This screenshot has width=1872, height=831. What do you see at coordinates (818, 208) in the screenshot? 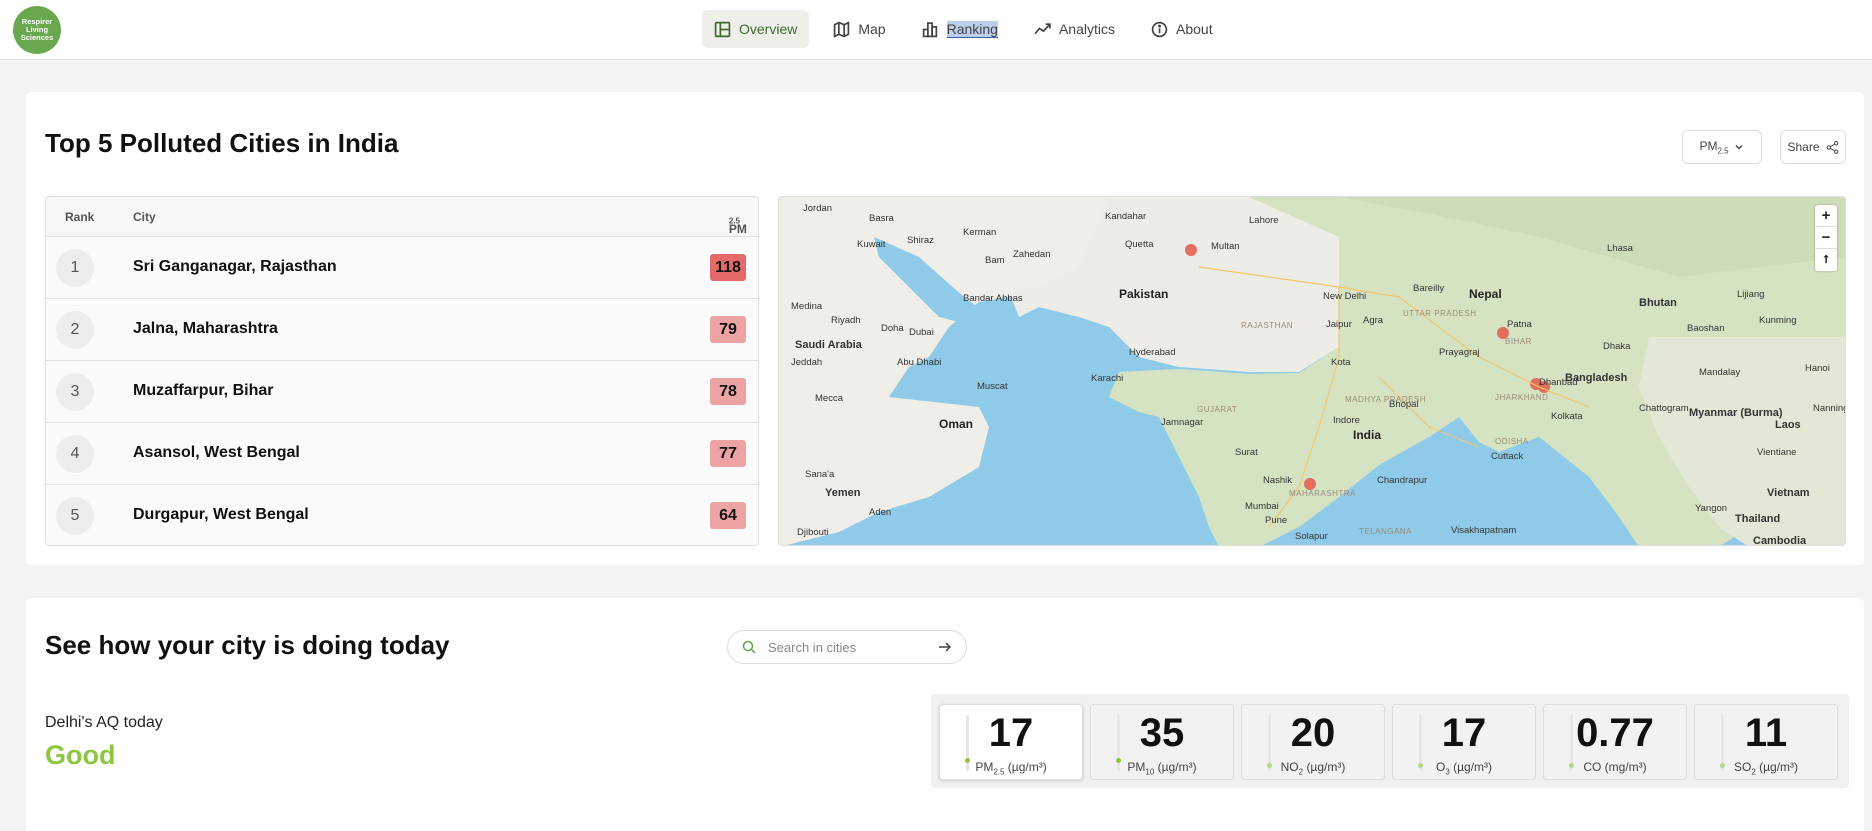
I see `map-label: Jordan` at bounding box center [818, 208].